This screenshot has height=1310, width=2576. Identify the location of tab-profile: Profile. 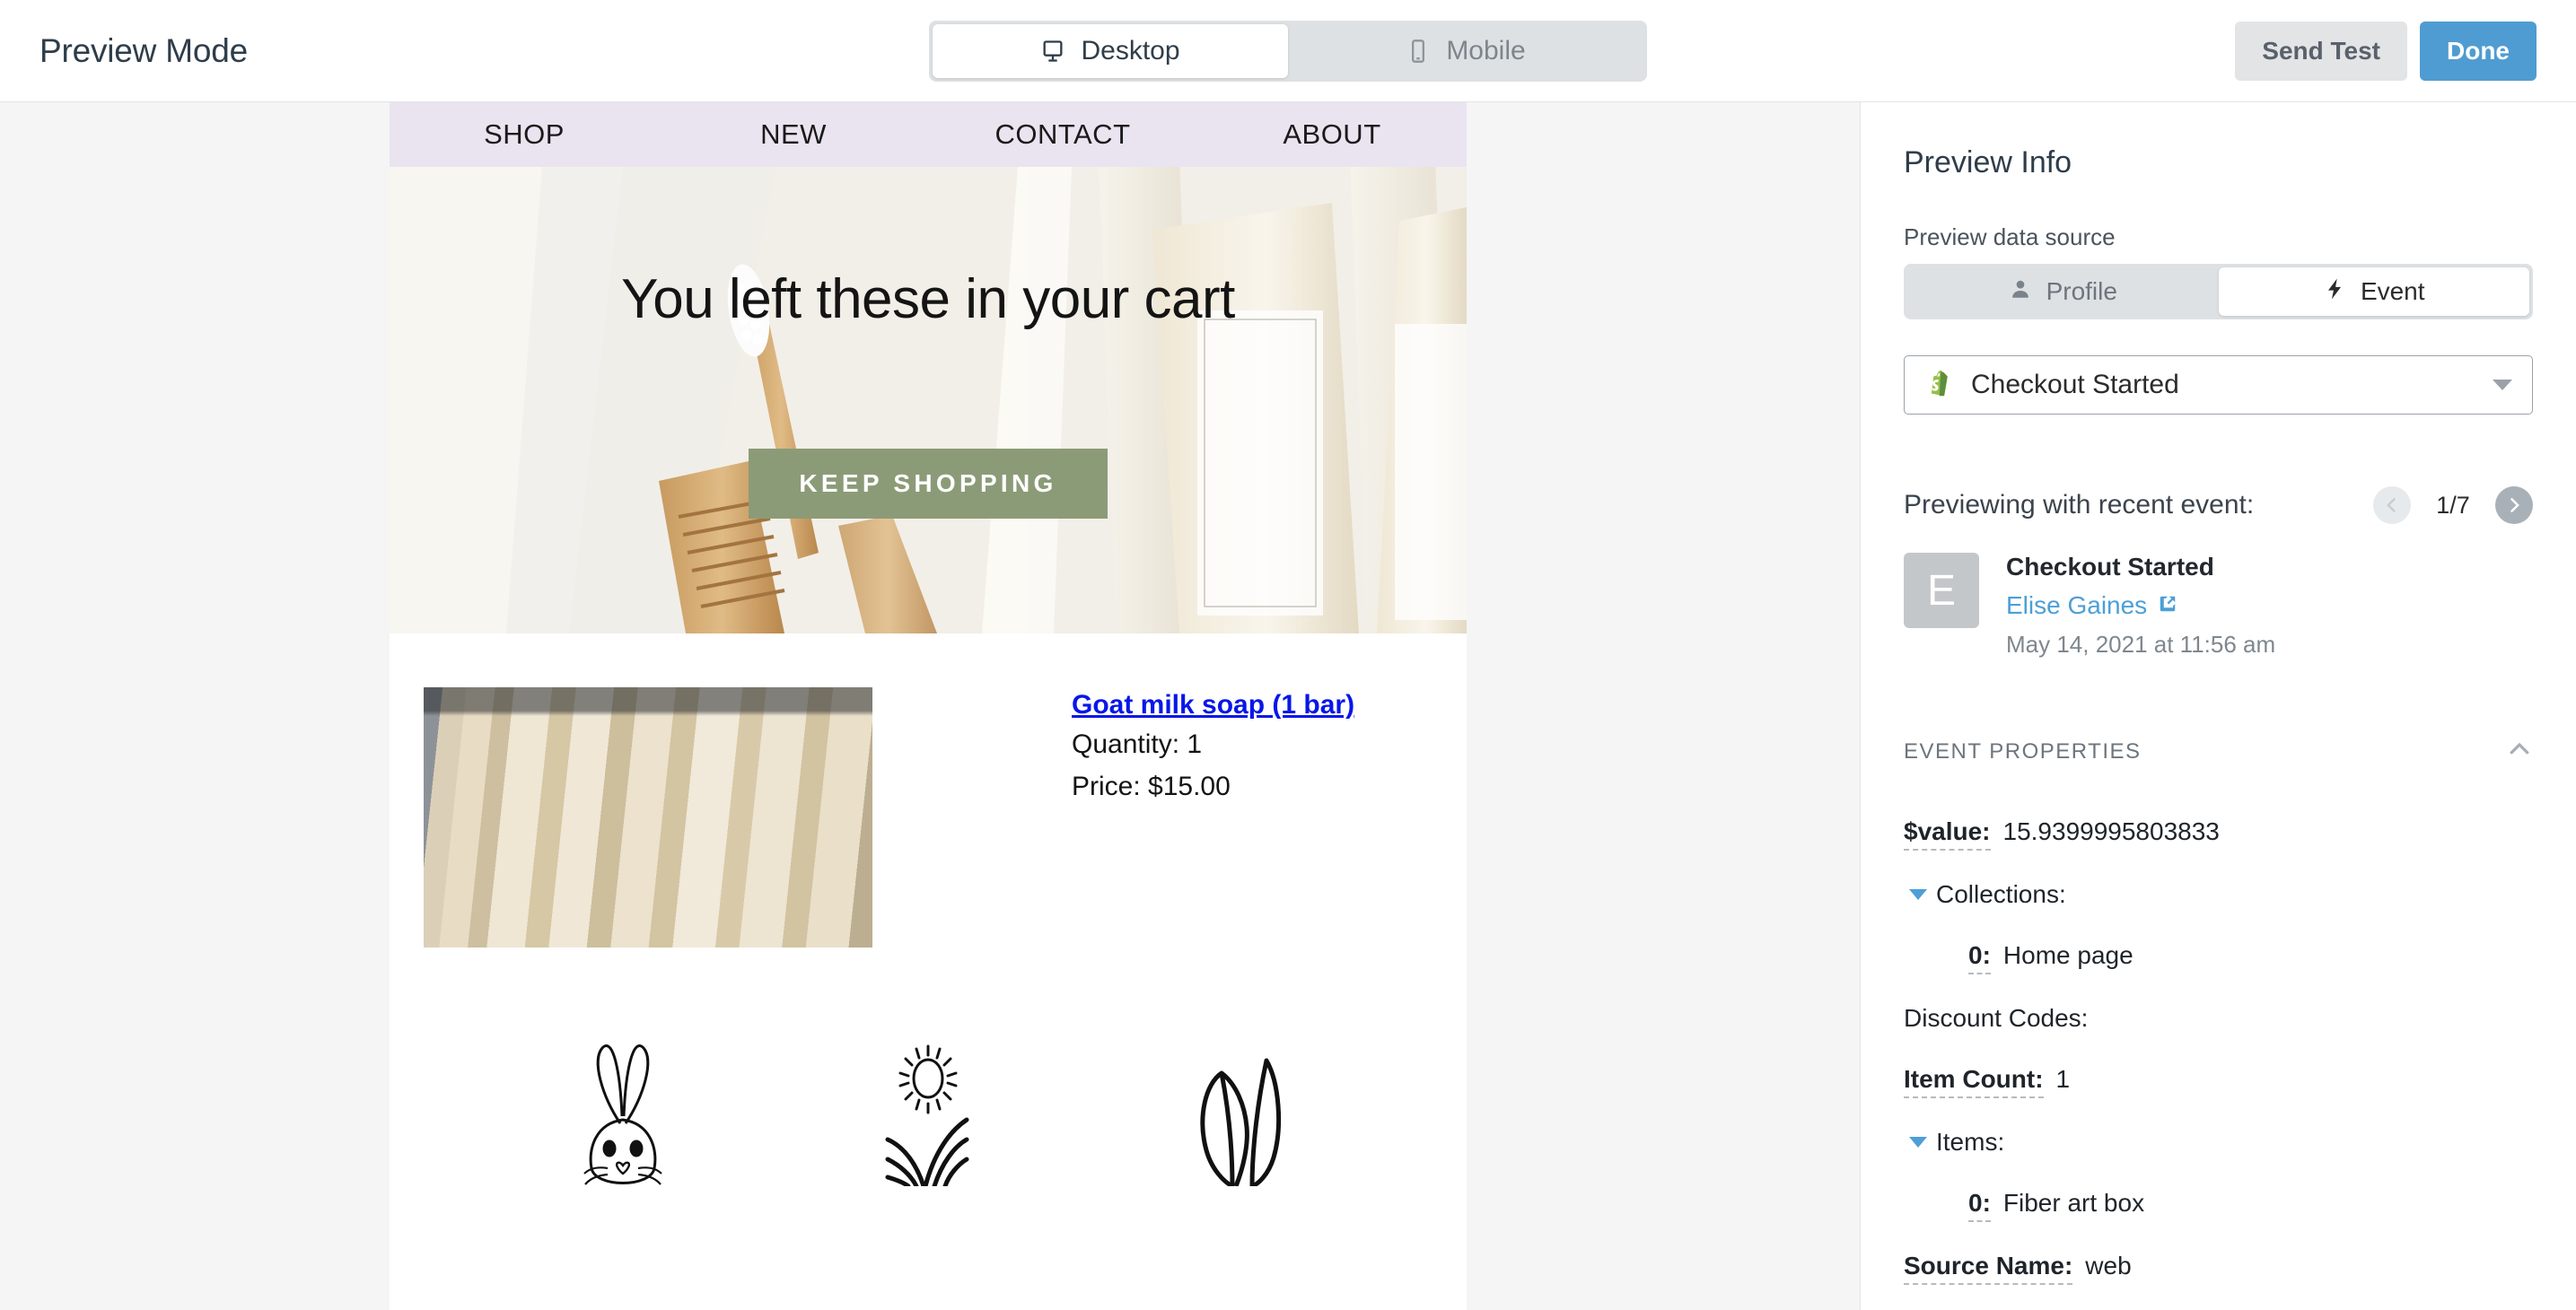
(2063, 291).